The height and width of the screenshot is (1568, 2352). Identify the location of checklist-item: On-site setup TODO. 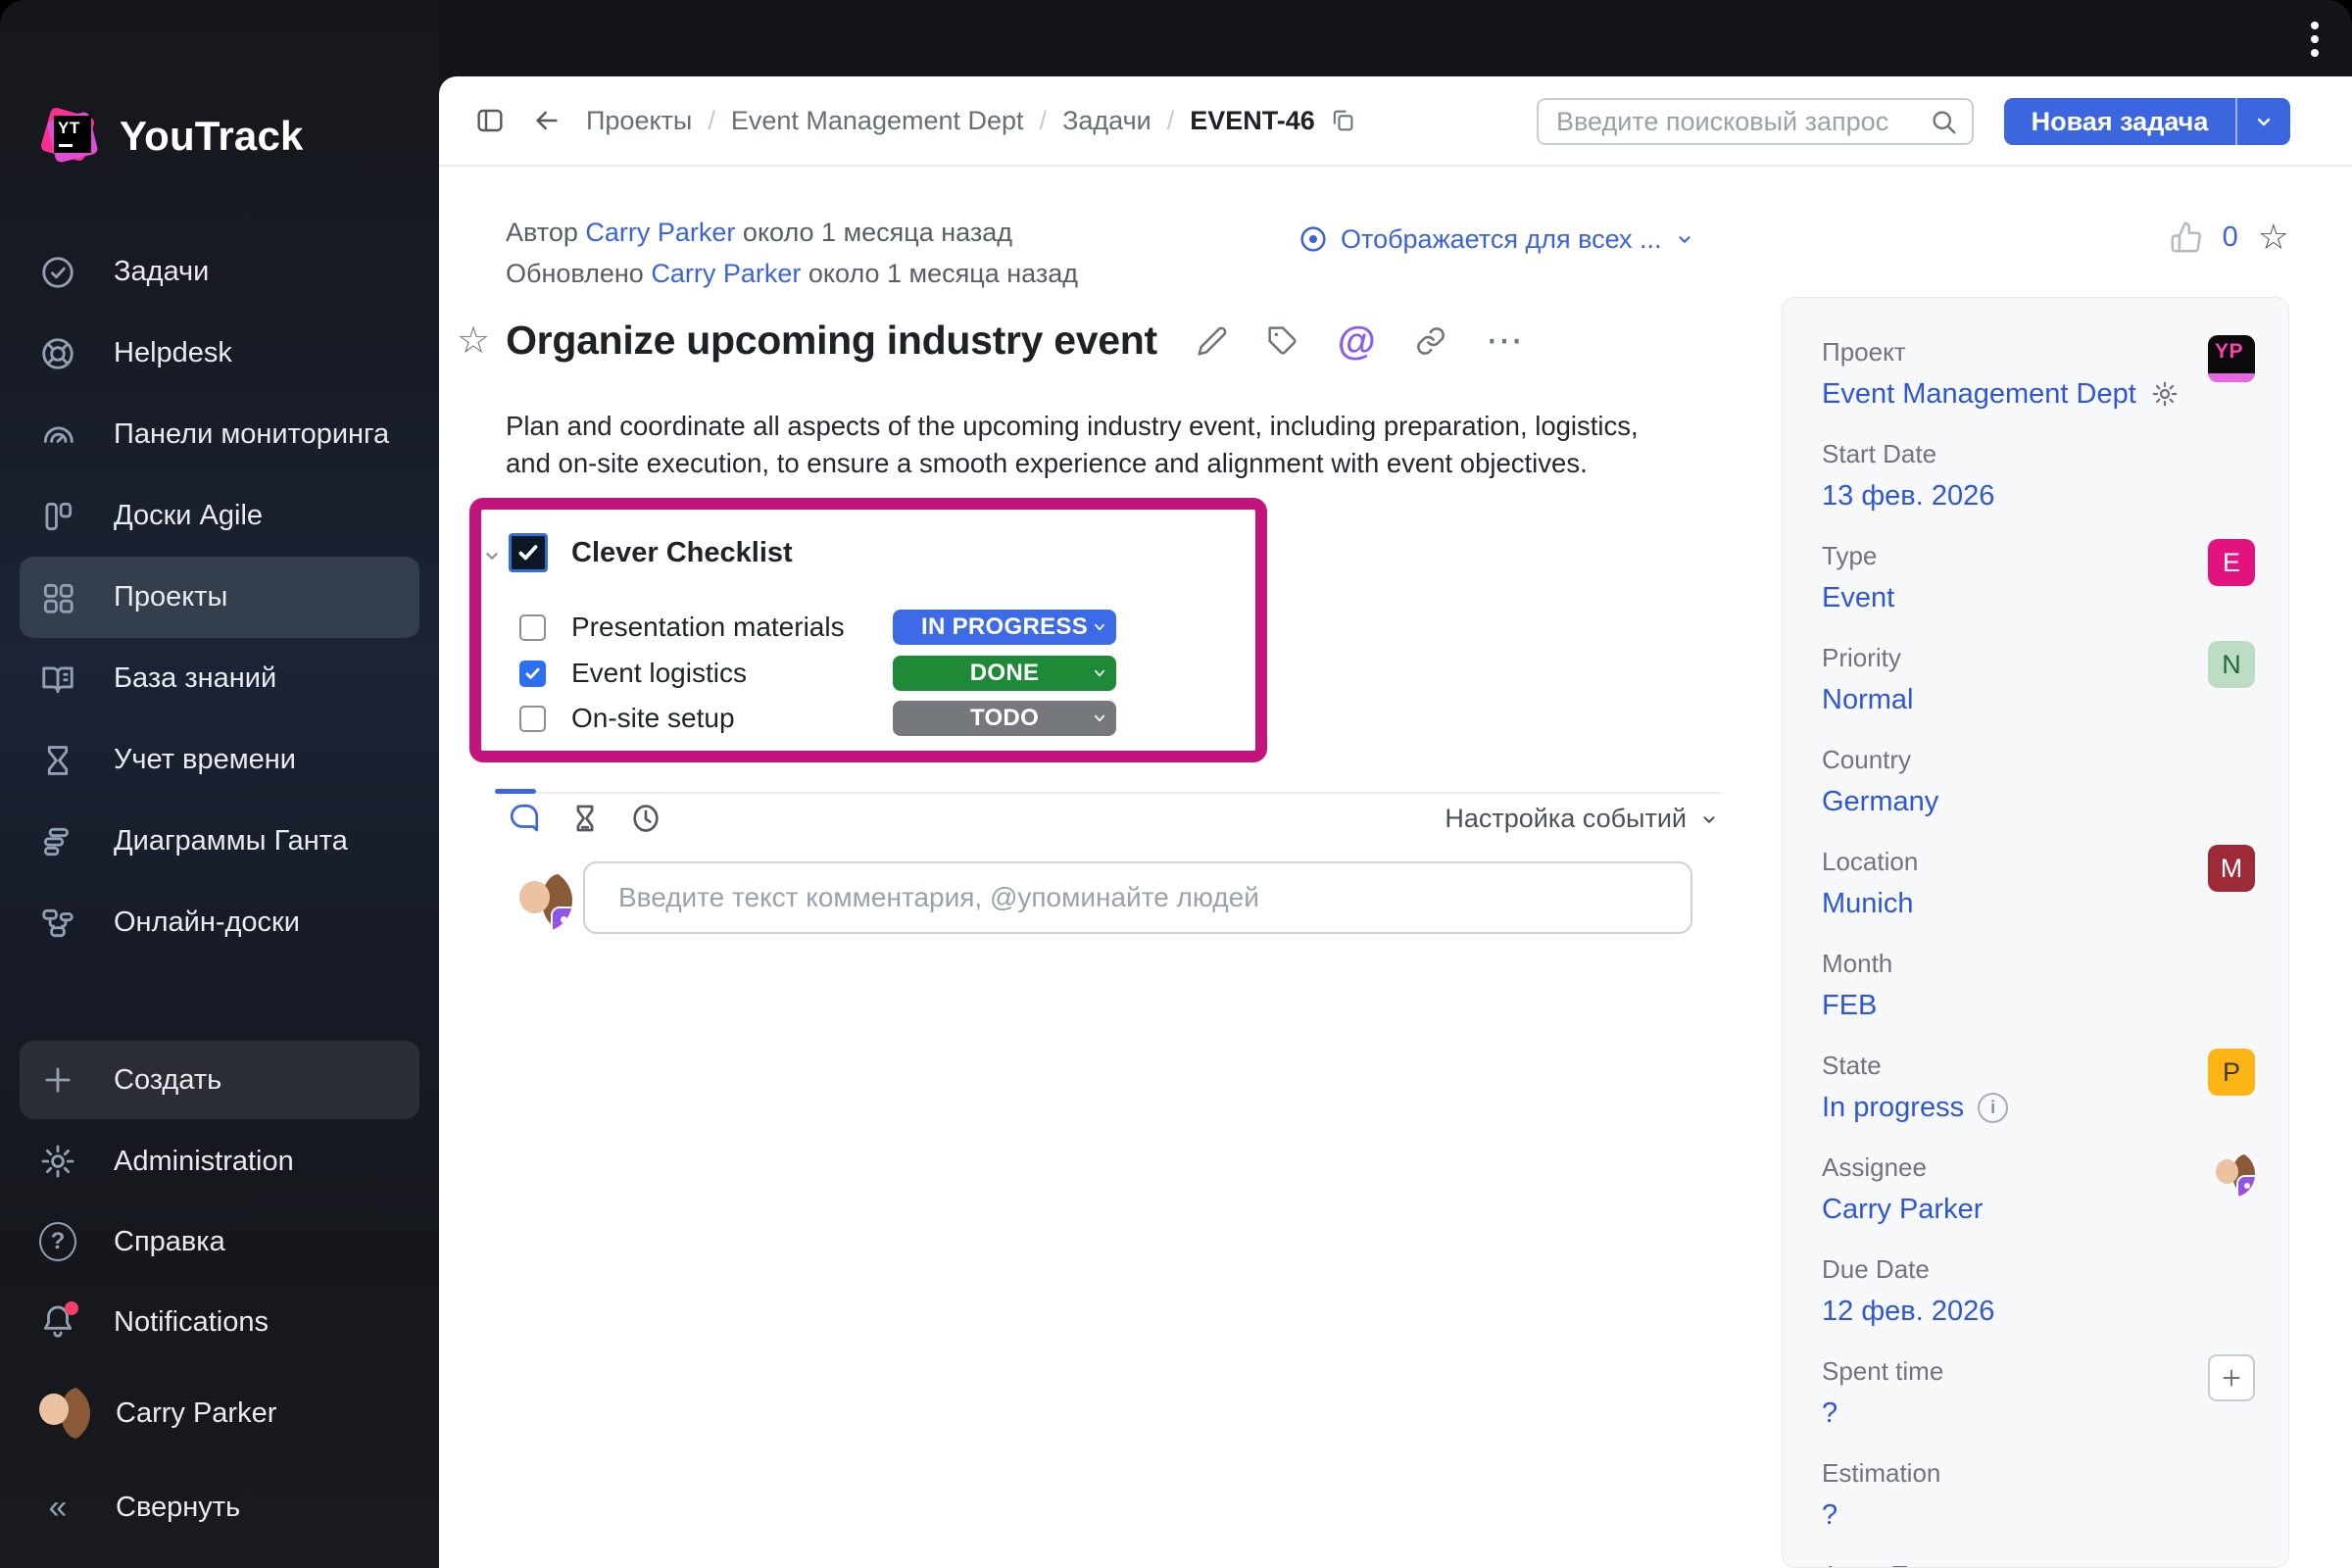
(817, 718).